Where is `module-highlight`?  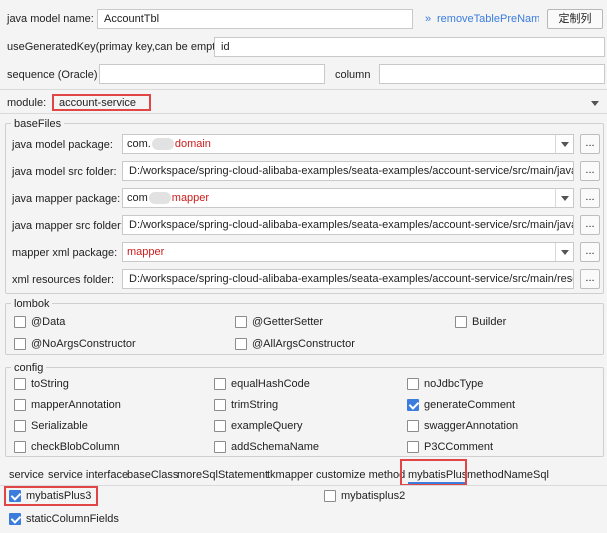 module-highlight is located at coordinates (101, 102).